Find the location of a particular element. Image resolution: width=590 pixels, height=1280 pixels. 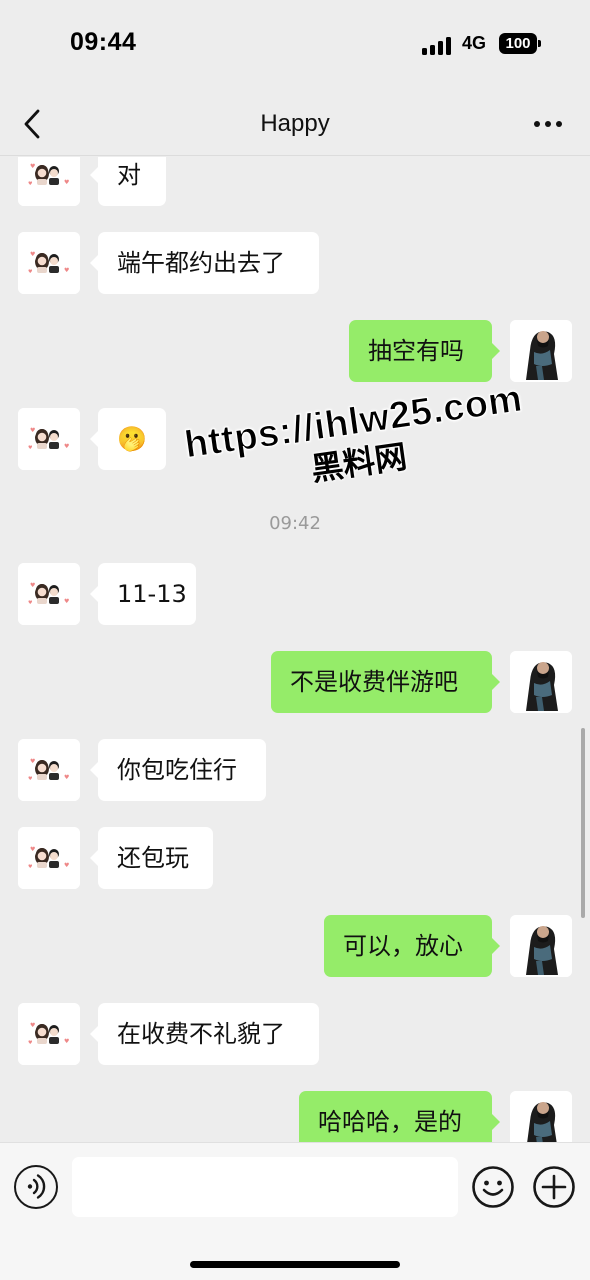

chat-title: Happy is located at coordinates (295, 123).